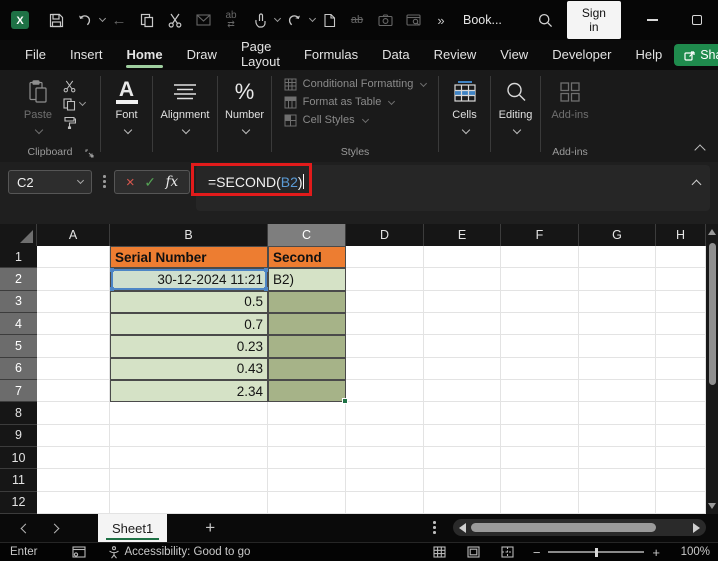 The image size is (718, 561). What do you see at coordinates (307, 502) in the screenshot?
I see `cell-C12` at bounding box center [307, 502].